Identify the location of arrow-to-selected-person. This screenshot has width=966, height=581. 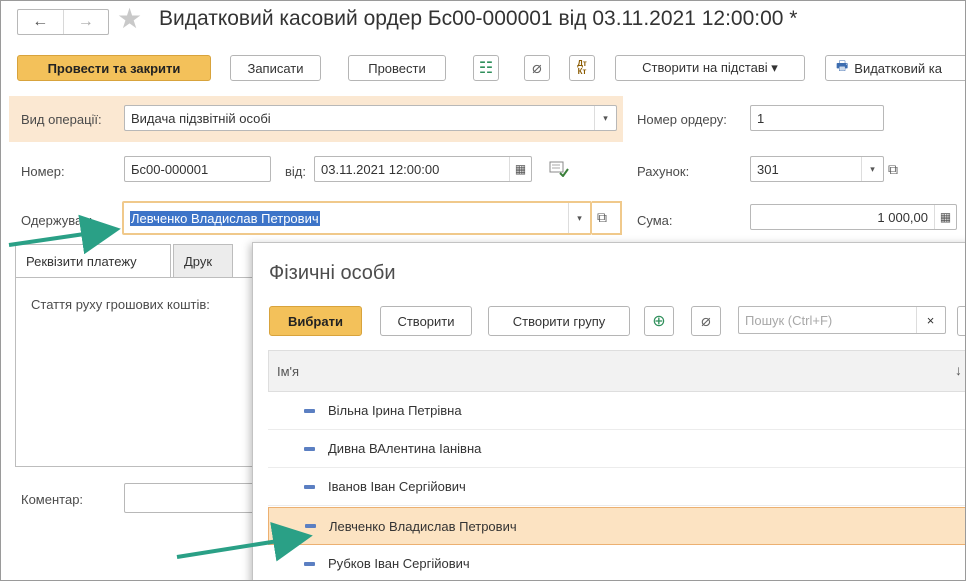
(244, 541).